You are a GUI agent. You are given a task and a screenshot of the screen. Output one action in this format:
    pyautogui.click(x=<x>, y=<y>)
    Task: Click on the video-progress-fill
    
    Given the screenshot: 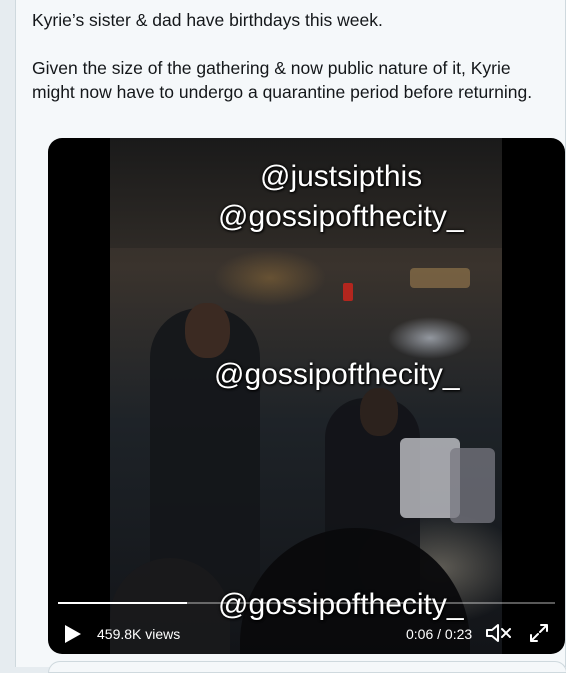 What is the action you would take?
    pyautogui.click(x=123, y=603)
    